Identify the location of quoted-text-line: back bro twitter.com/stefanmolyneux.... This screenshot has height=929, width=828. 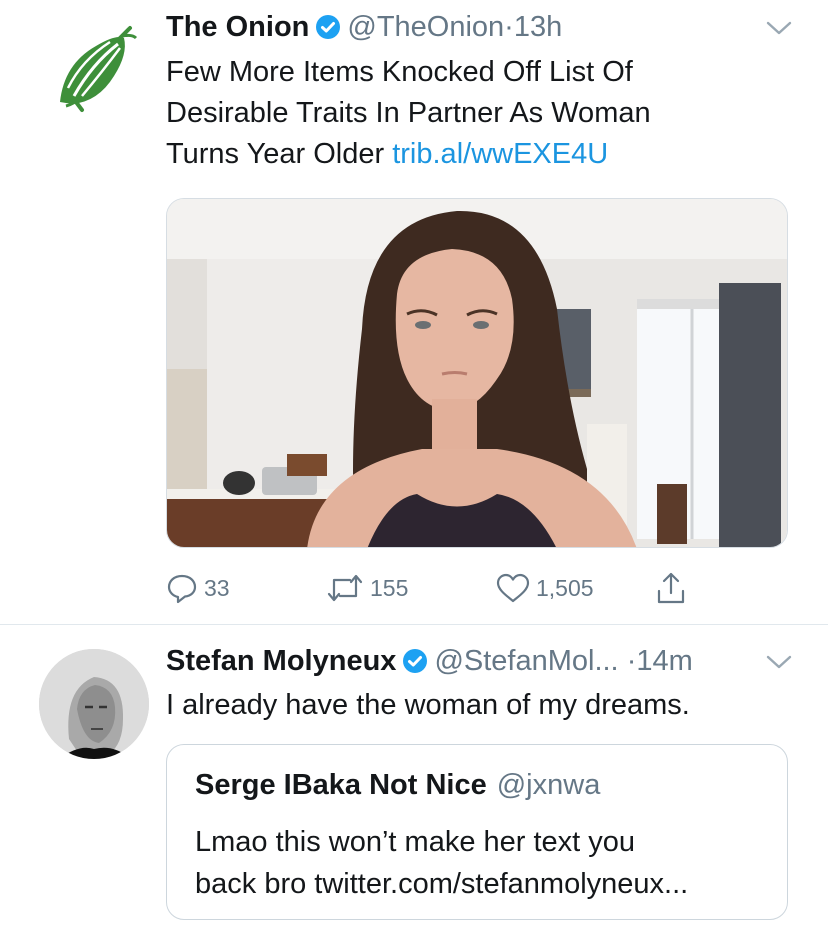
(442, 884).